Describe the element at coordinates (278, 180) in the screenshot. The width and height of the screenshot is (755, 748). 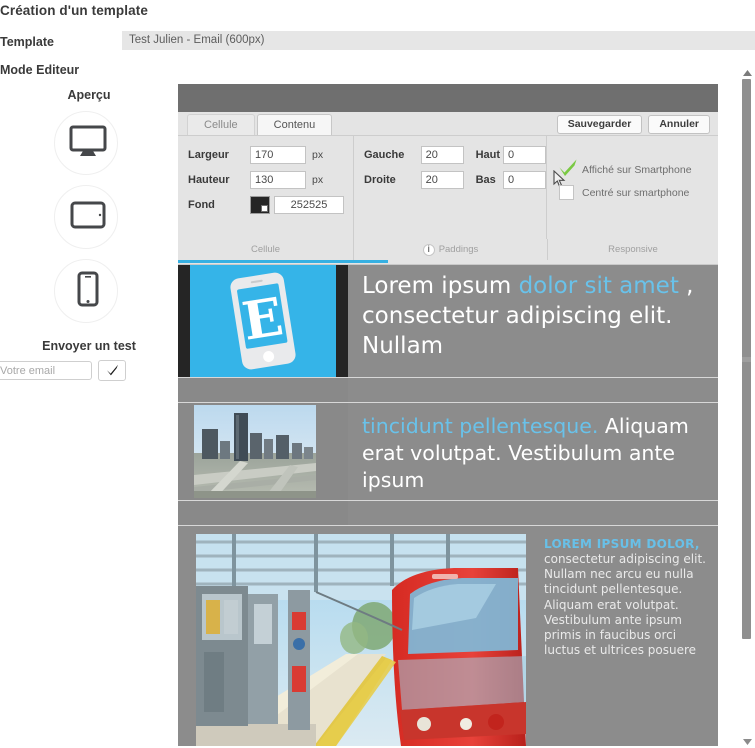
I see `hauteur-input` at that location.